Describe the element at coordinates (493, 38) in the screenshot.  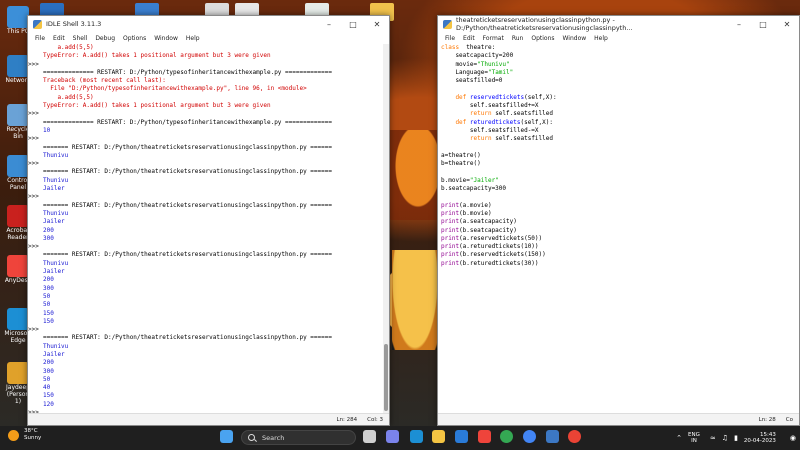
I see `menu-format: Format` at that location.